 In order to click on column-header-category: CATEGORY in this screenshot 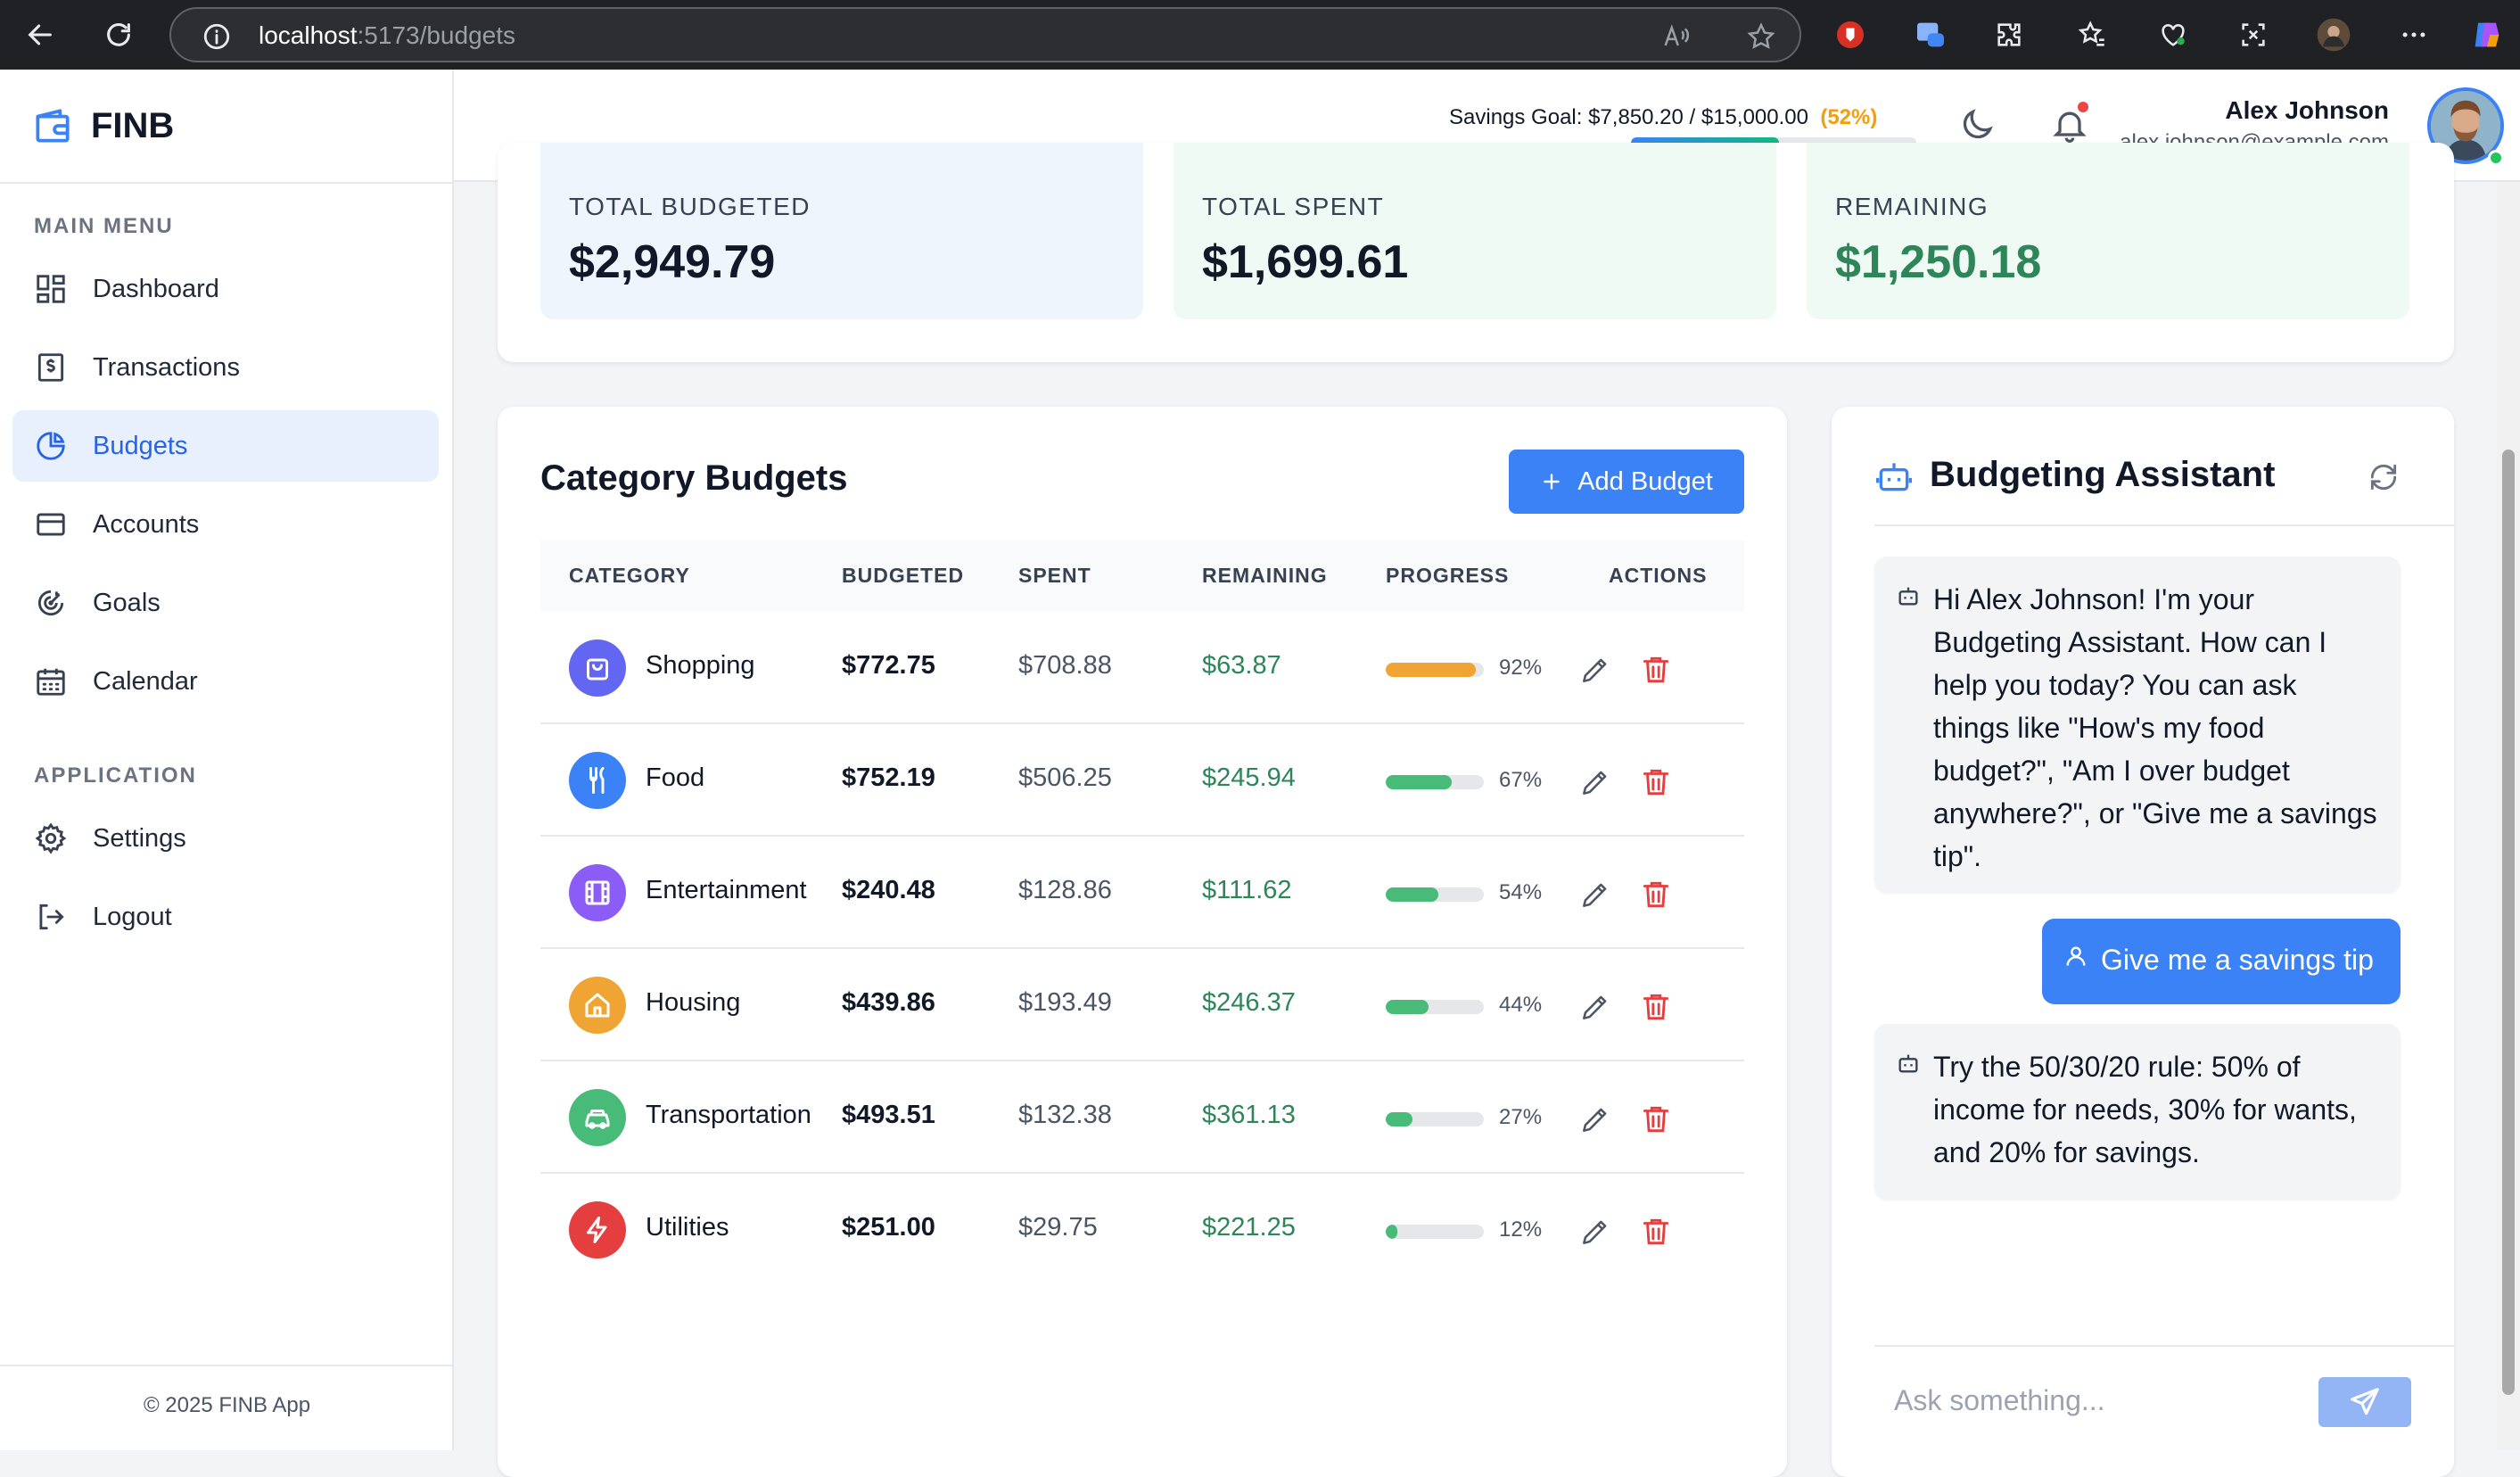, I will do `click(629, 575)`.